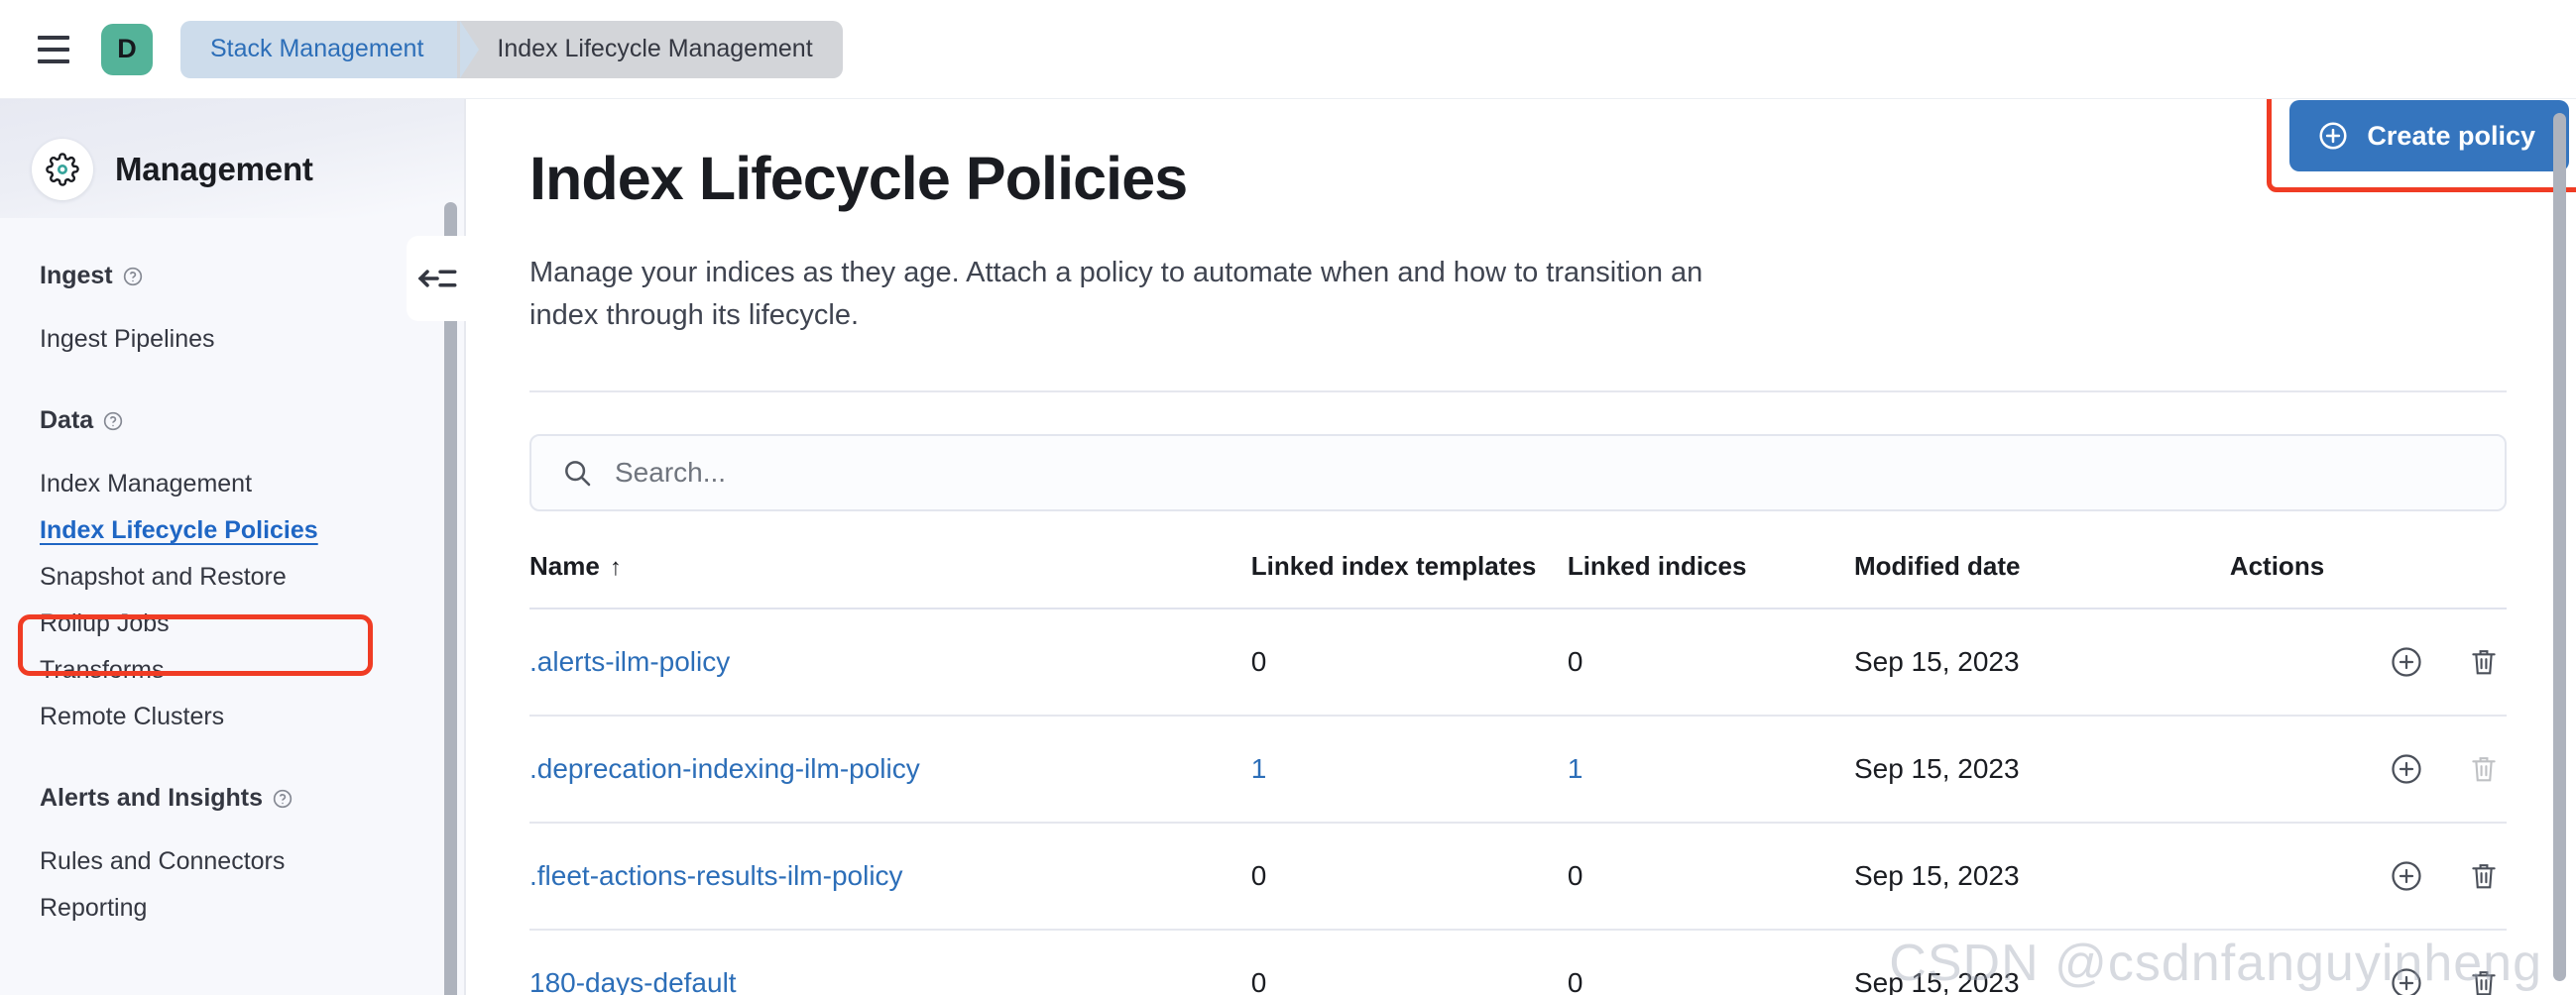 Image resolution: width=2576 pixels, height=995 pixels. Describe the element at coordinates (330, 49) in the screenshot. I see `breadcrumb-item-stack-management: Stack Management` at that location.